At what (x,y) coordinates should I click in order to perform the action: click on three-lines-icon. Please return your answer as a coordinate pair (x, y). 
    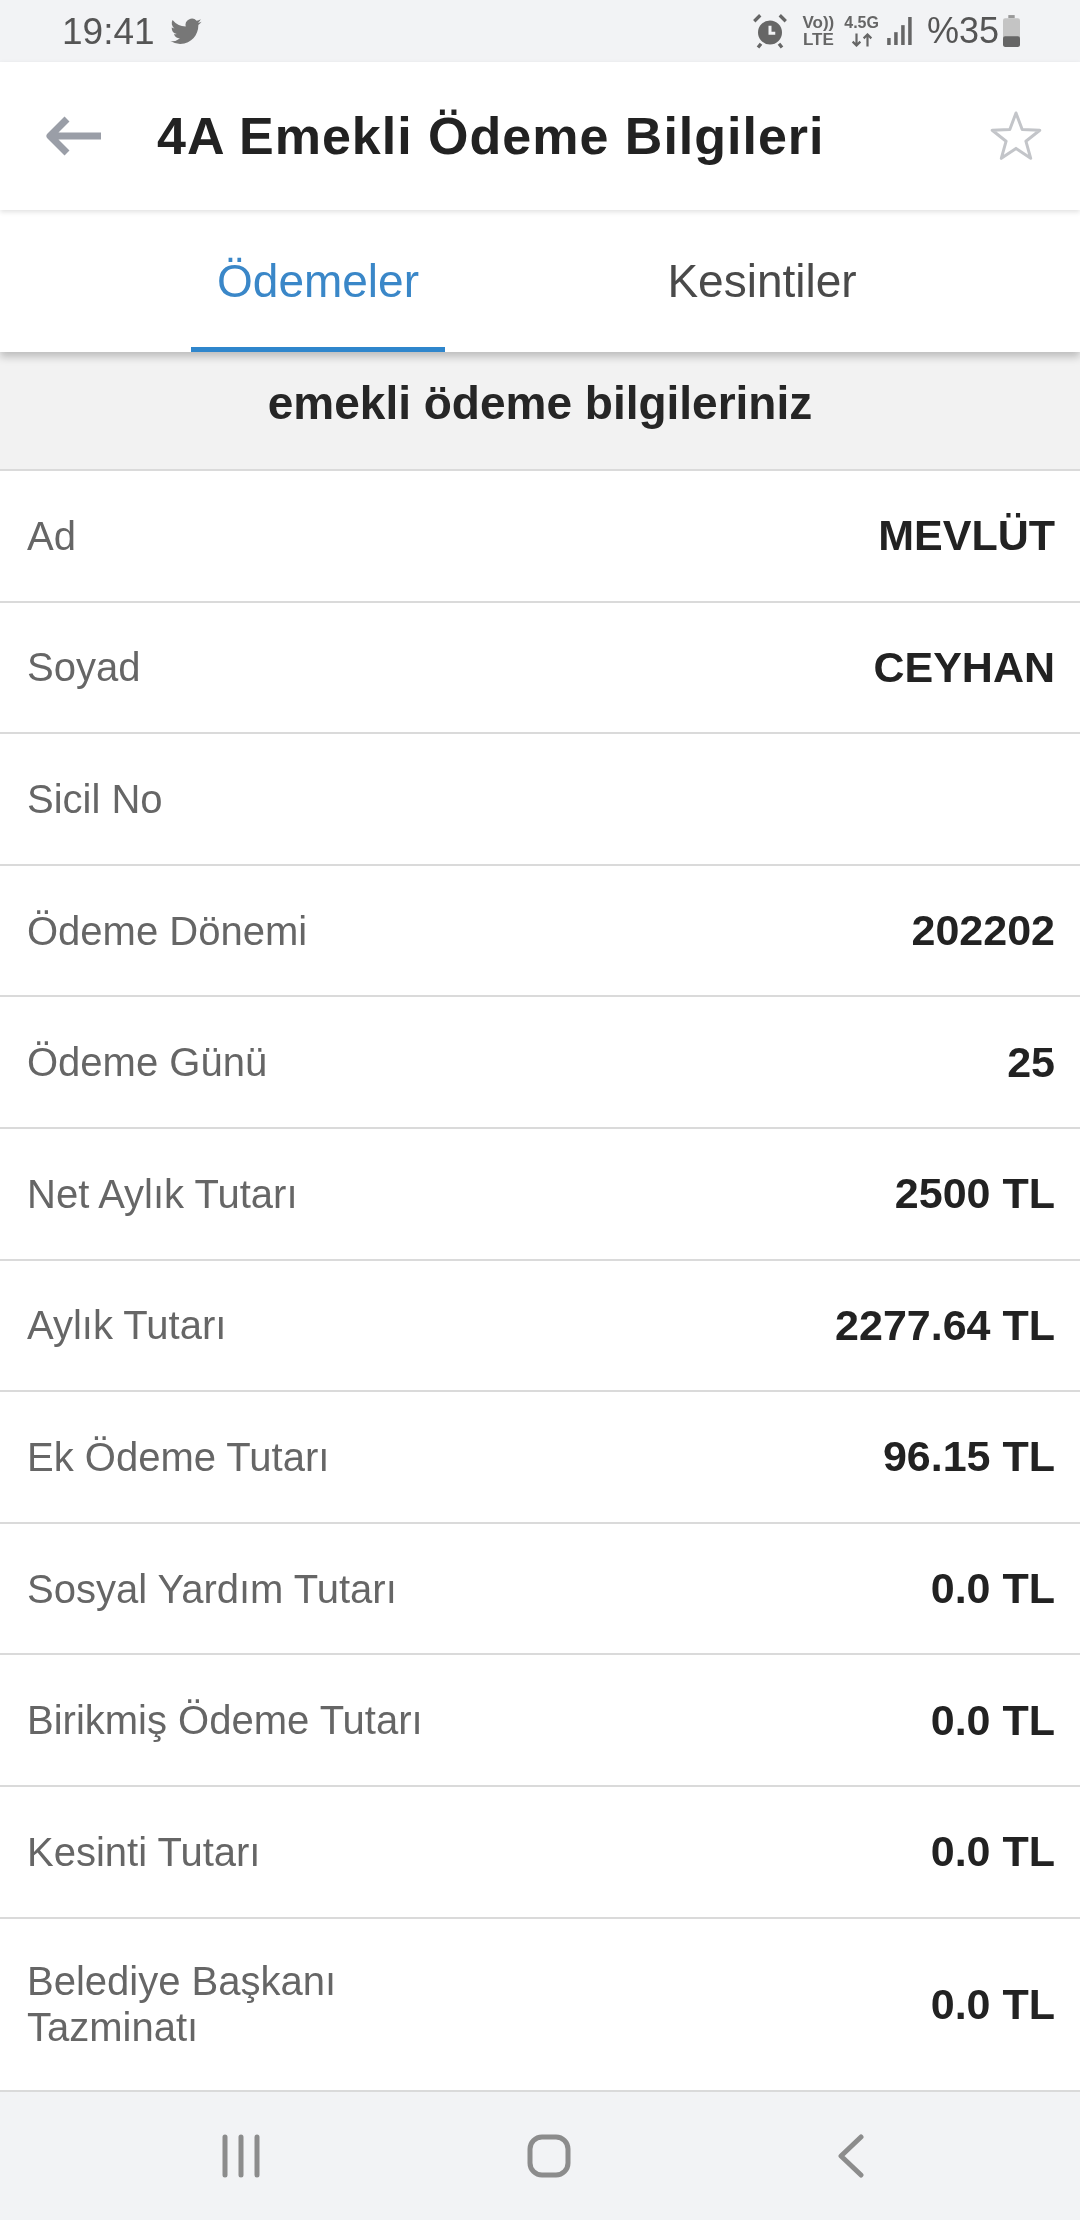
    Looking at the image, I should click on (241, 2156).